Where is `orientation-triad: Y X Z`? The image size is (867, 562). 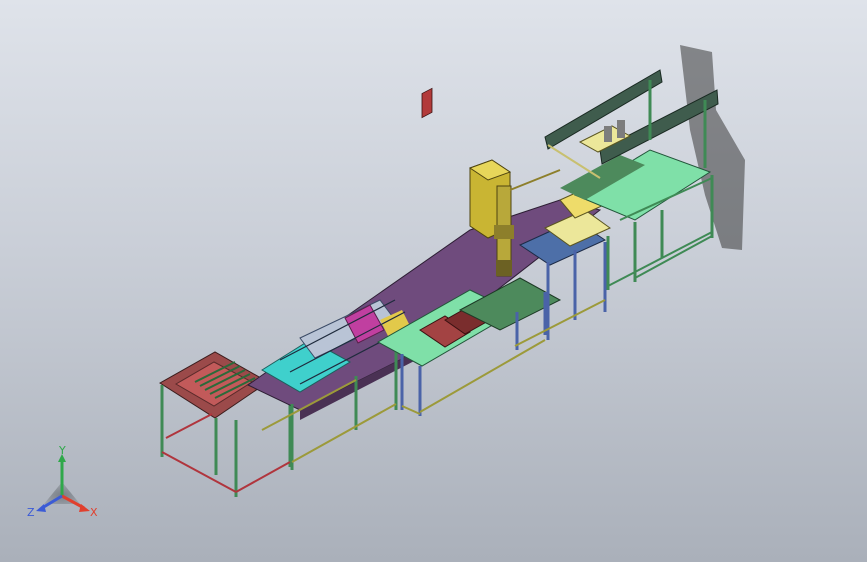 orientation-triad: Y X Z is located at coordinates (65, 486).